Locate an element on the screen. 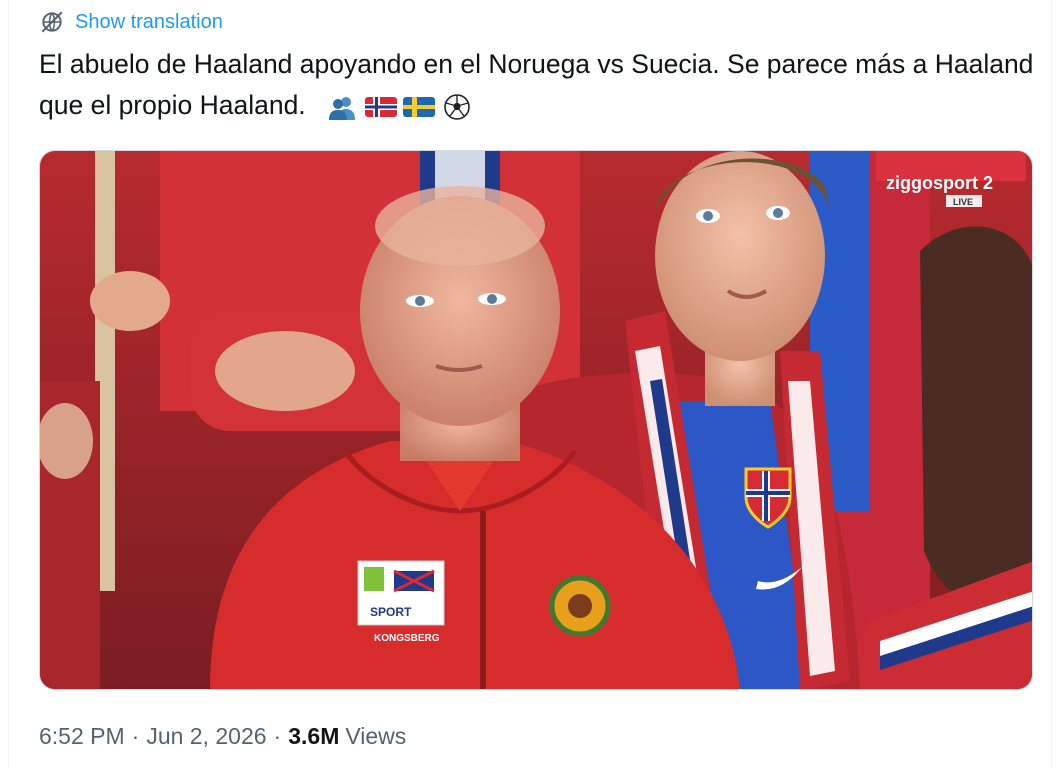  soccer-ball-icon is located at coordinates (457, 107).